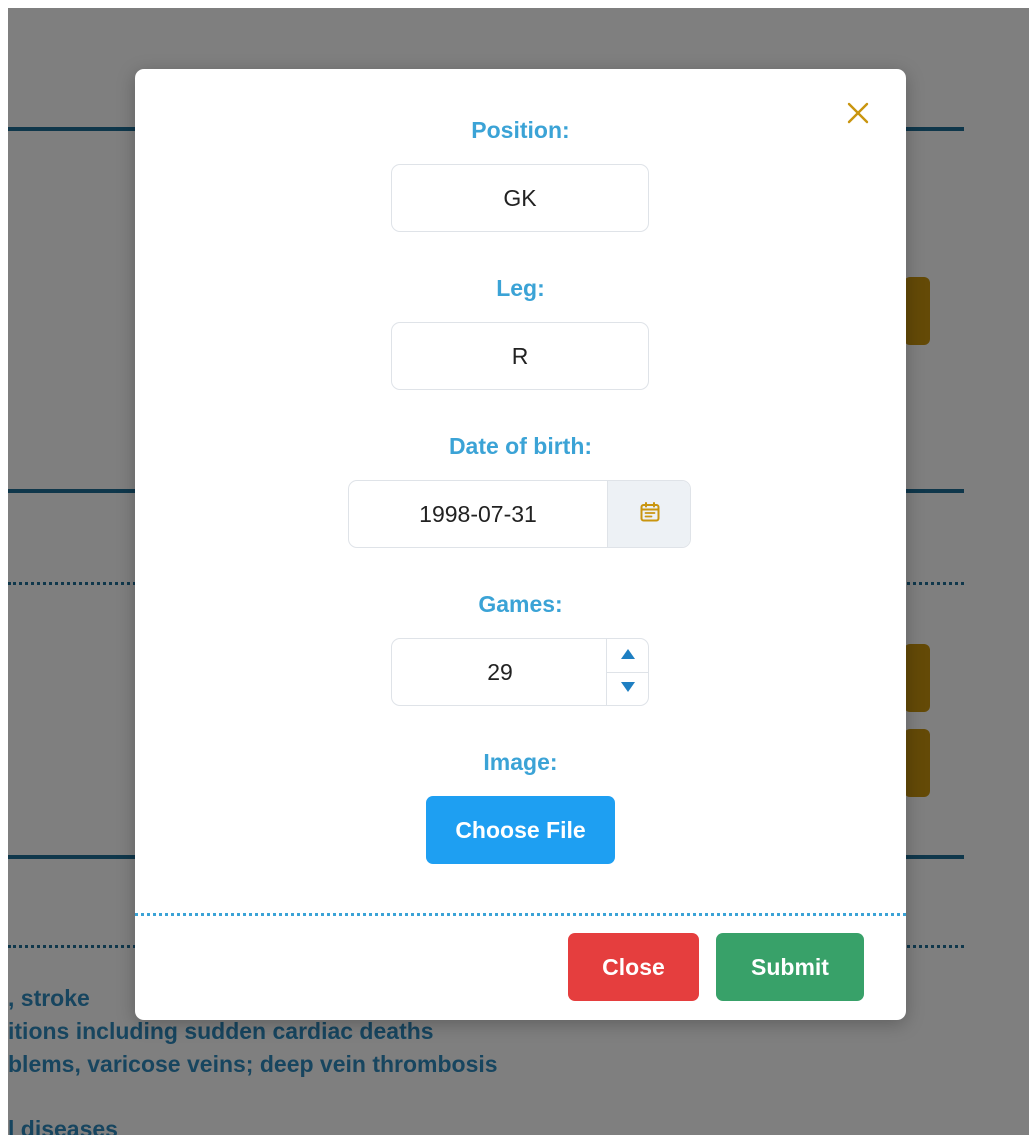 The height and width of the screenshot is (1135, 1029). Describe the element at coordinates (520, 762) in the screenshot. I see `image-label: Image:` at that location.